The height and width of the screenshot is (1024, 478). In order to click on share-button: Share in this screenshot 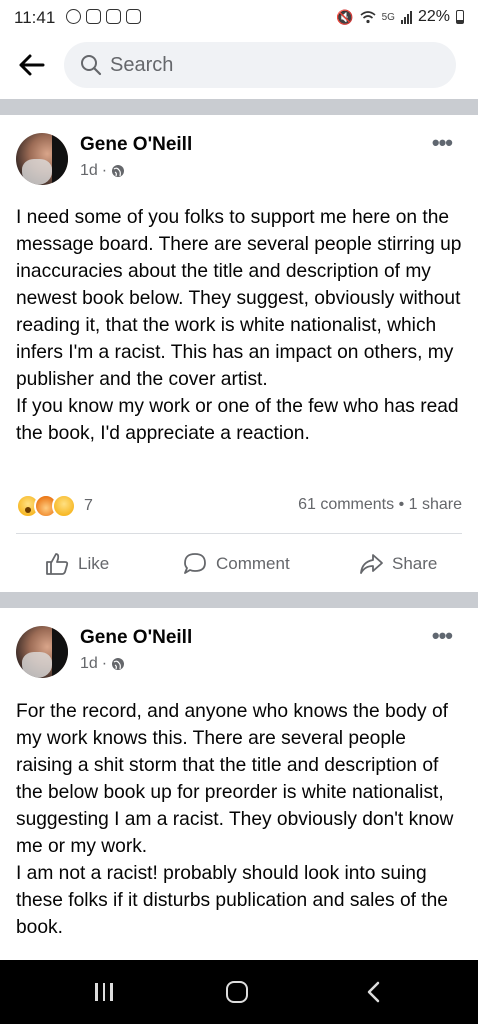, I will do `click(397, 564)`.